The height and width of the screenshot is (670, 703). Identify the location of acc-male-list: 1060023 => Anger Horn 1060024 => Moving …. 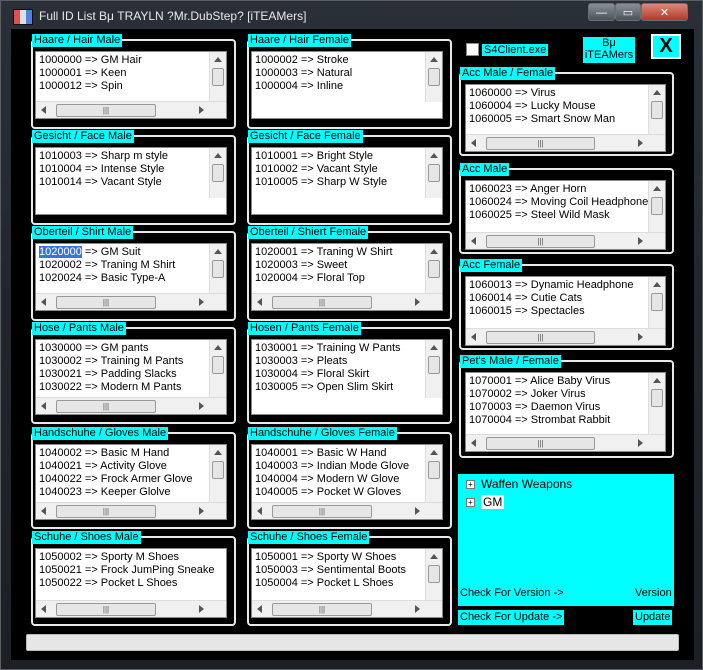
(565, 215).